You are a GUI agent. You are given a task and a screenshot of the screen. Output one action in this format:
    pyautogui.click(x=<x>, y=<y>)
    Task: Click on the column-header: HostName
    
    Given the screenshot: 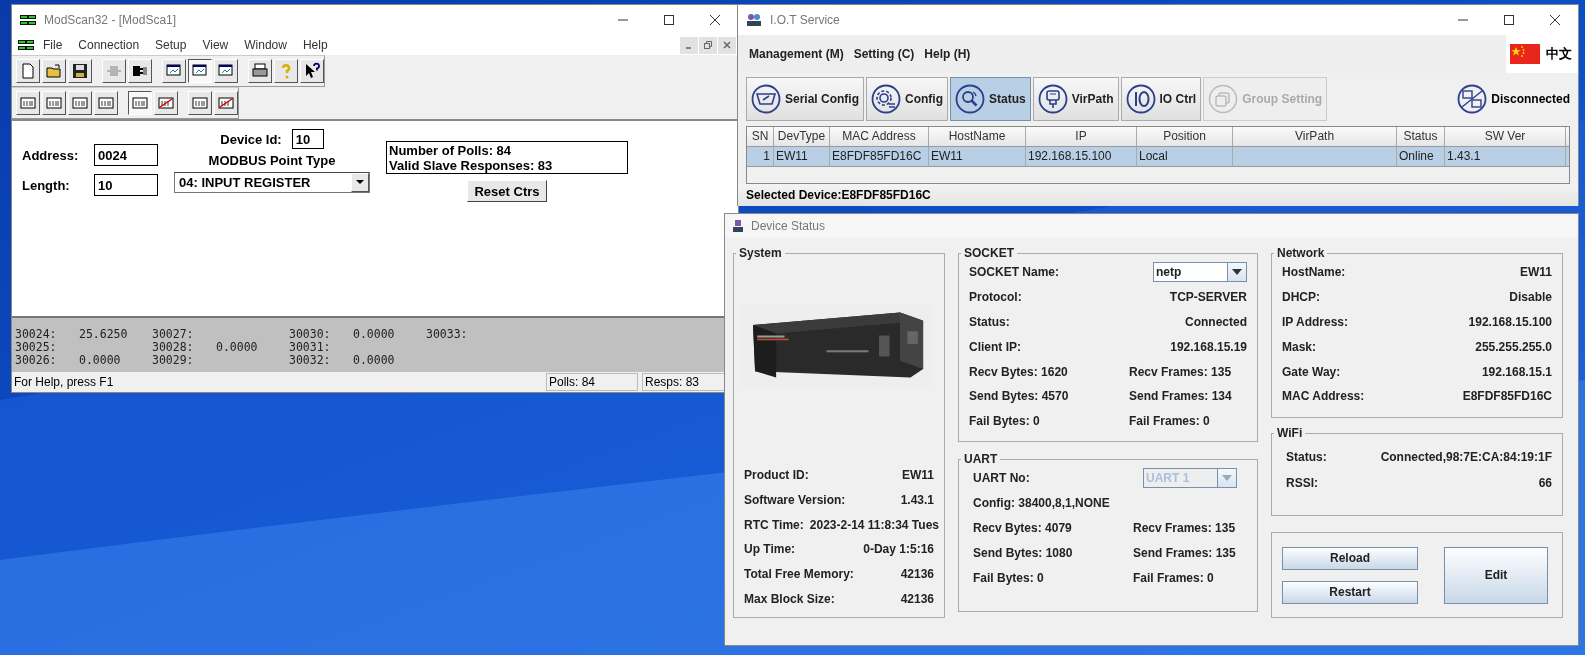 What is the action you would take?
    pyautogui.click(x=977, y=136)
    